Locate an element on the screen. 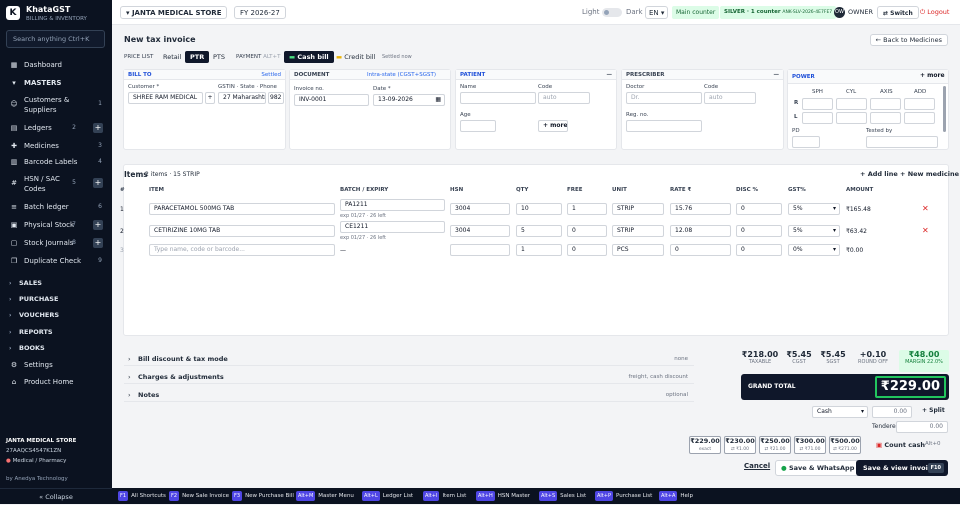 The image size is (960, 505). new-free-field: 0 is located at coordinates (587, 250).